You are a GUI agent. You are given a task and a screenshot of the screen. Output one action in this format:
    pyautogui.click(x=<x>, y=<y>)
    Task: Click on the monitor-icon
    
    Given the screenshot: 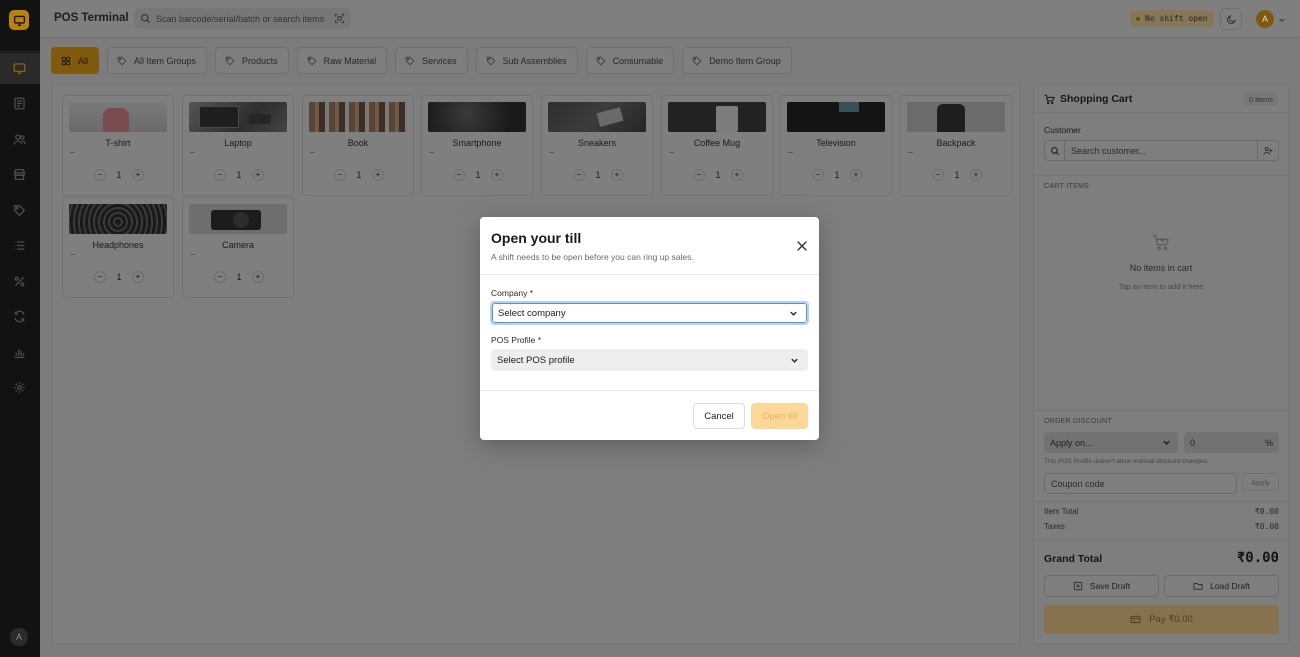 What is the action you would take?
    pyautogui.click(x=19, y=69)
    